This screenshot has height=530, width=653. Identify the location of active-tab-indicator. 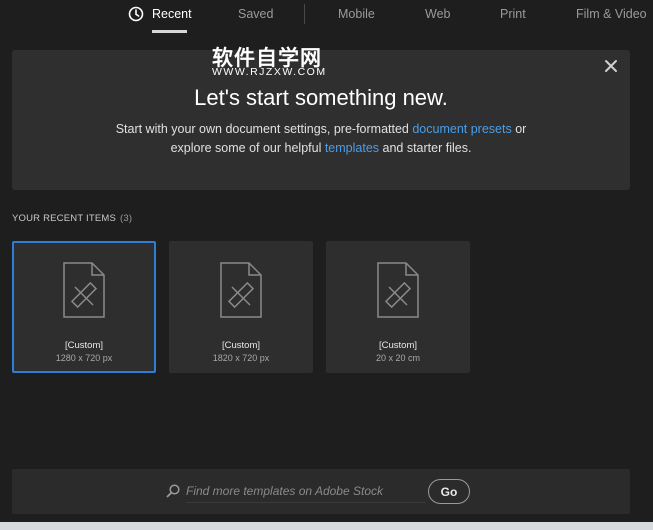
(169, 31).